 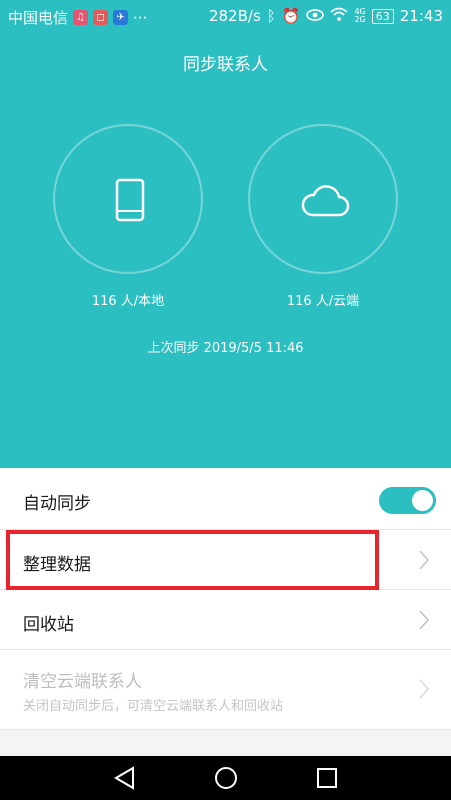 I want to click on eye-comfort-icon, so click(x=315, y=16).